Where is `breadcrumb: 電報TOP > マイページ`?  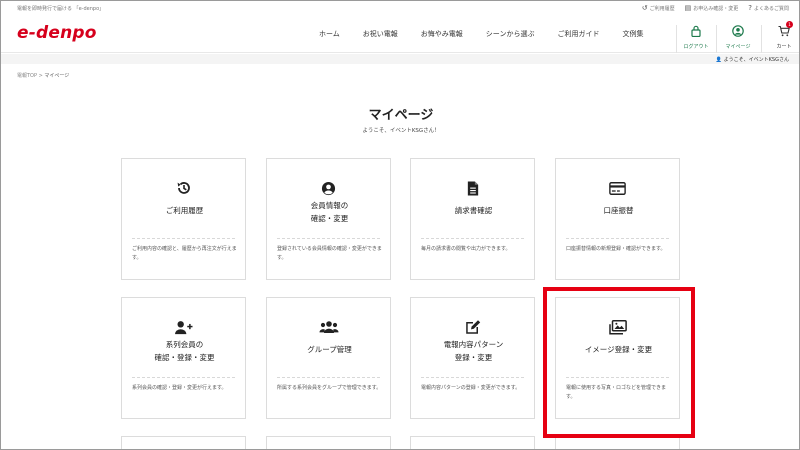 breadcrumb: 電報TOP > マイページ is located at coordinates (43, 75).